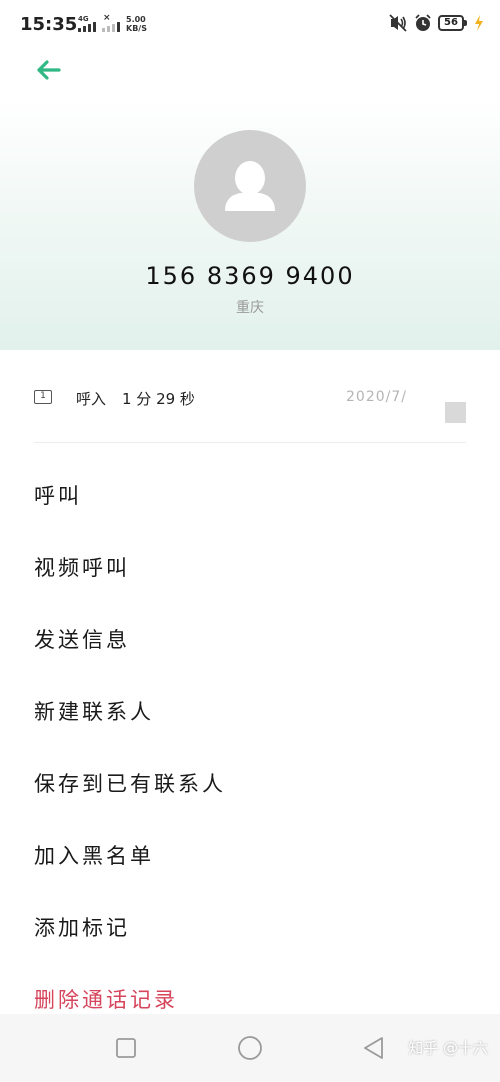 This screenshot has height=1082, width=500. I want to click on record-thumbnail, so click(455, 412).